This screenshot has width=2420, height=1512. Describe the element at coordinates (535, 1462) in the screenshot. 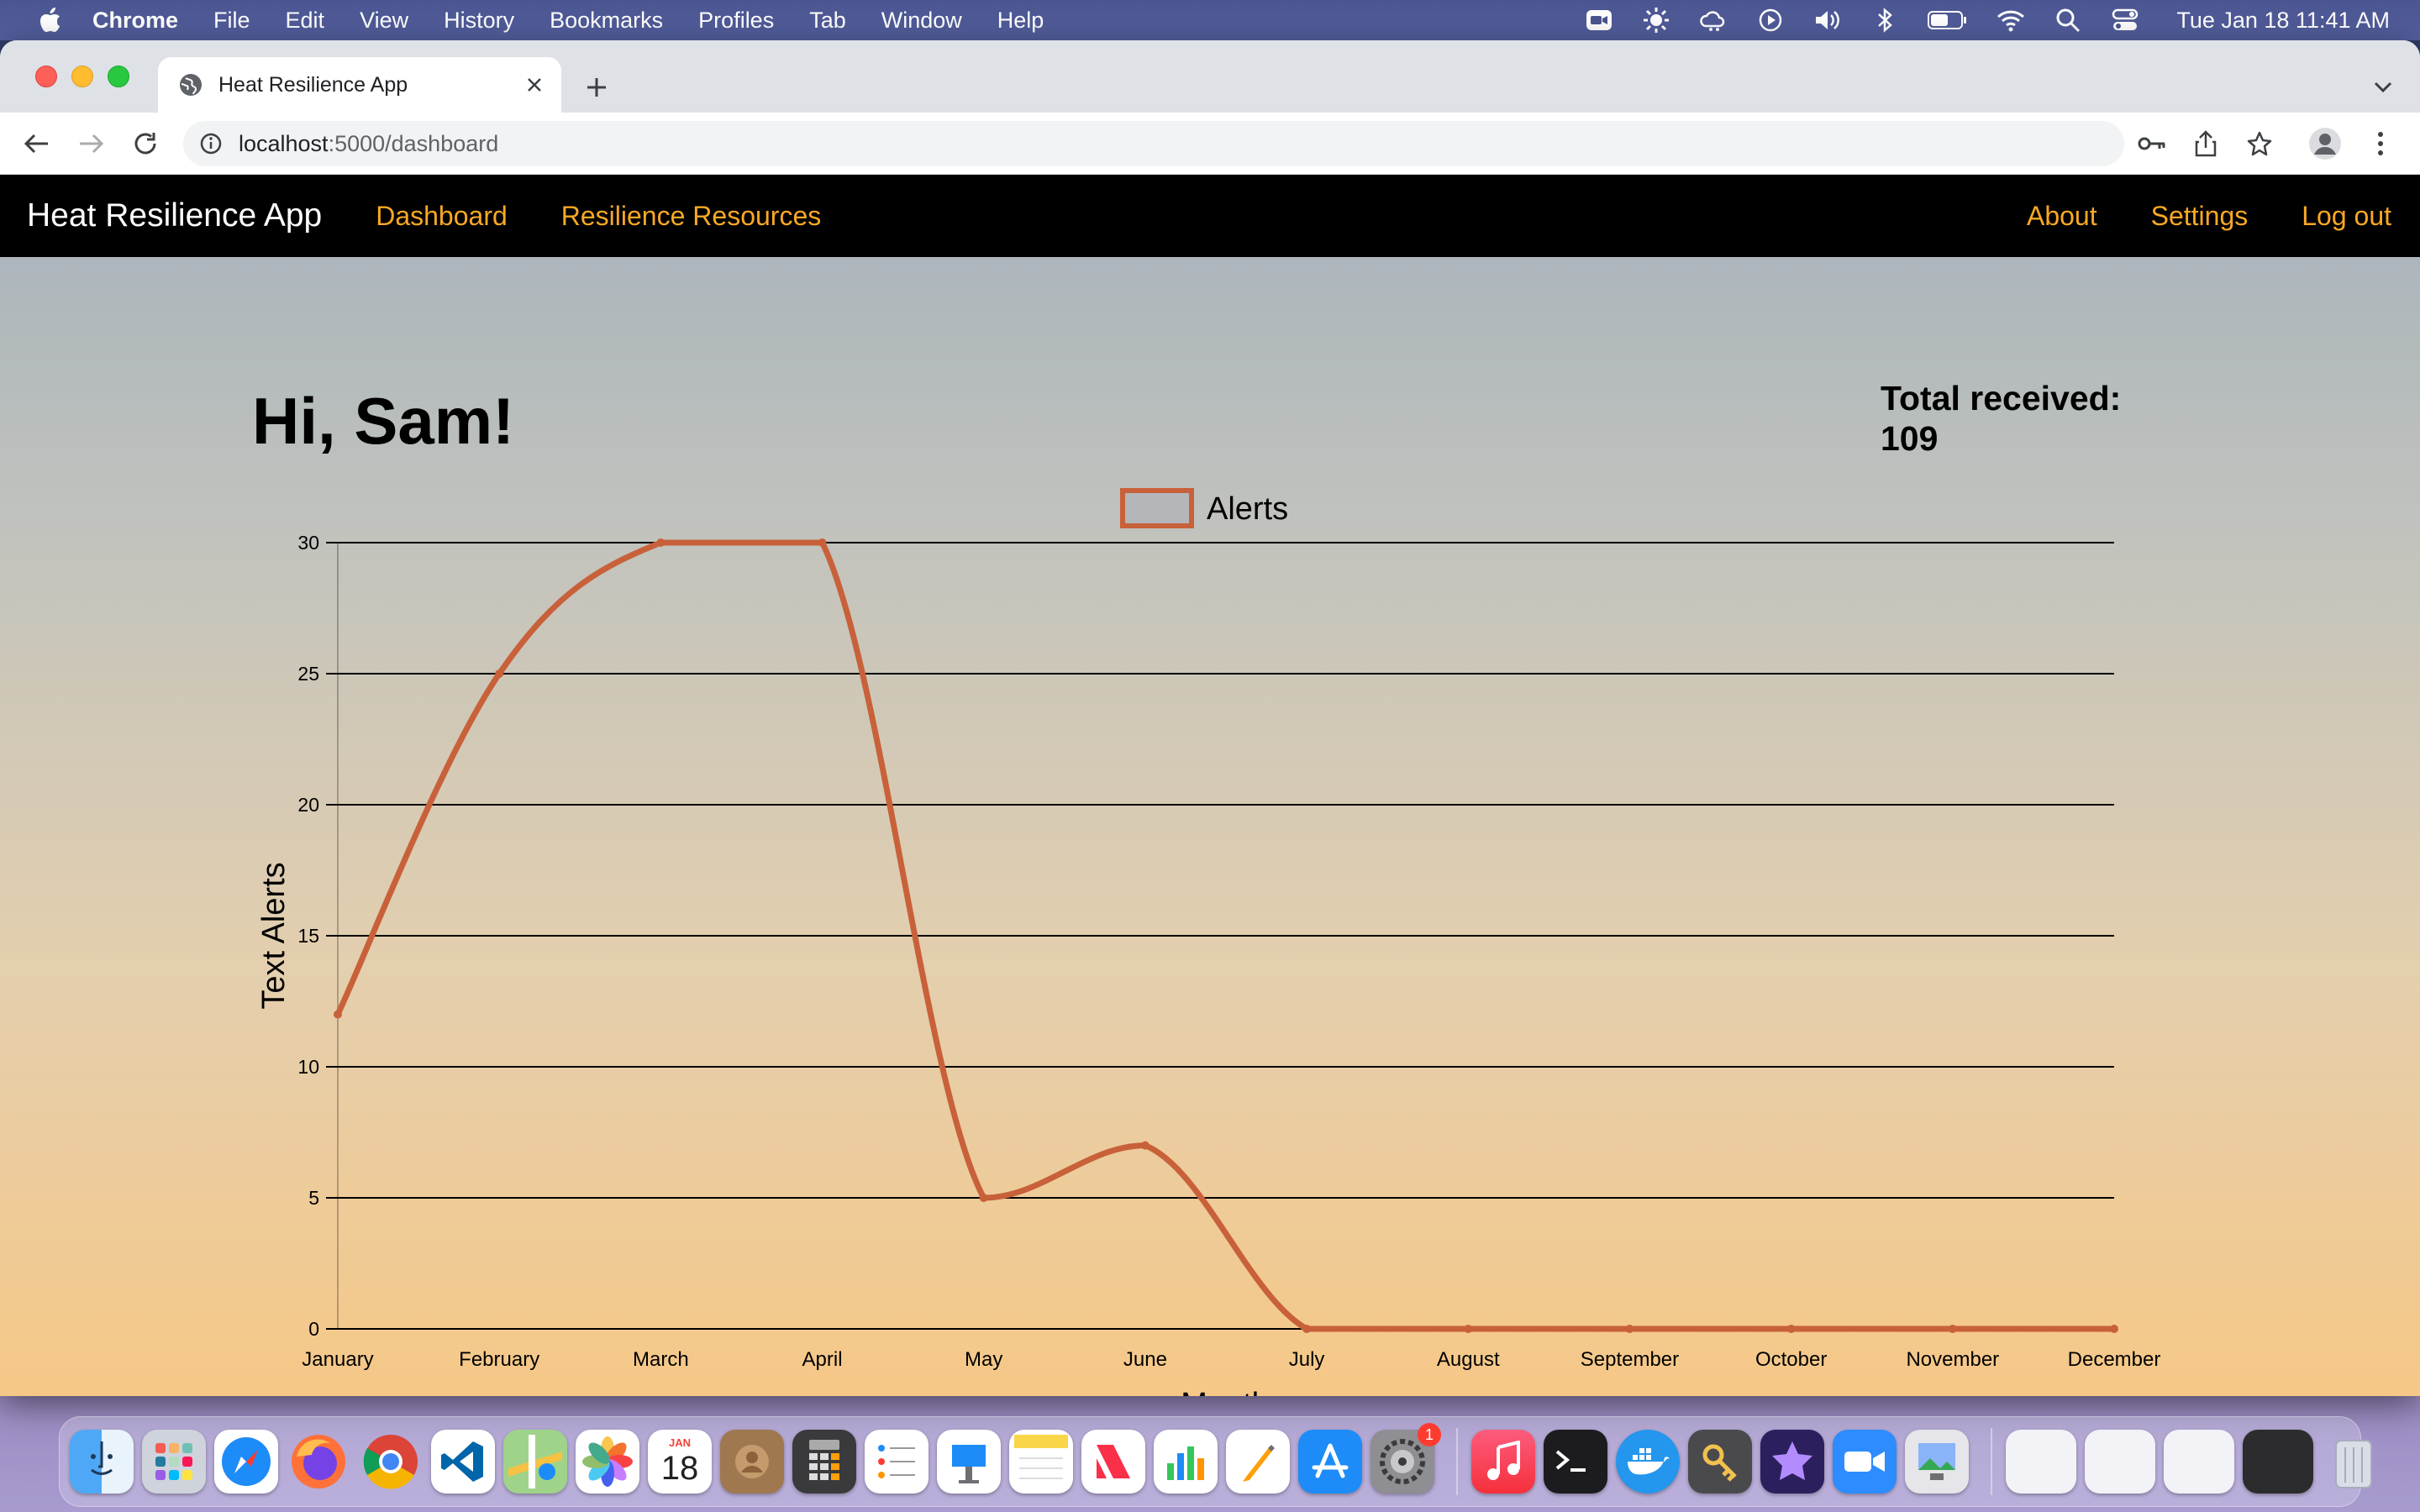

I see `maps-icon` at that location.